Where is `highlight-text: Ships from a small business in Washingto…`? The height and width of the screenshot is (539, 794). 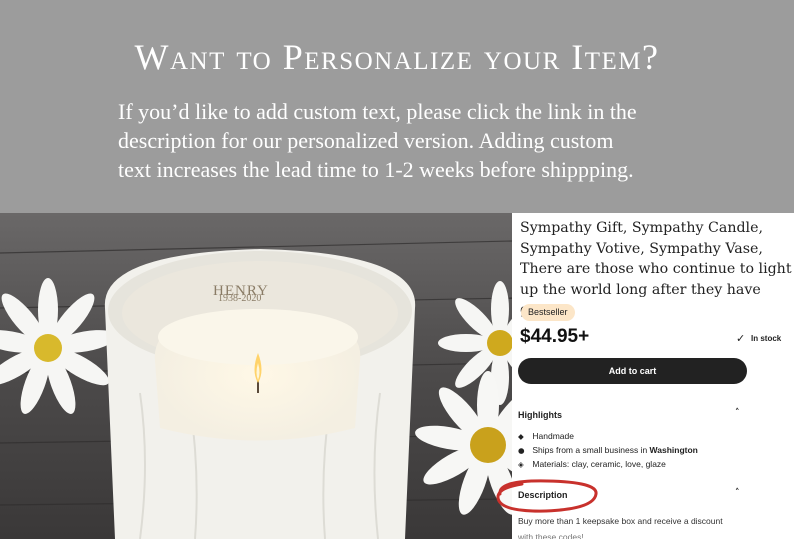 highlight-text: Ships from a small business in Washingto… is located at coordinates (615, 450).